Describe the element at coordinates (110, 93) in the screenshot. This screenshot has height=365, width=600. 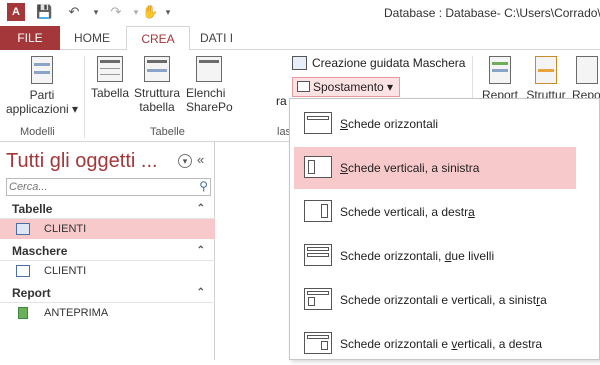
I see `tabella-label: Tabella` at that location.